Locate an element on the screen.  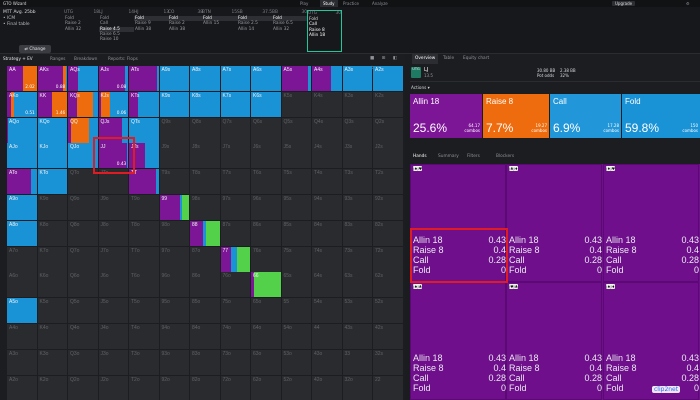
hand-cell: K8s is located at coordinates (205, 104).